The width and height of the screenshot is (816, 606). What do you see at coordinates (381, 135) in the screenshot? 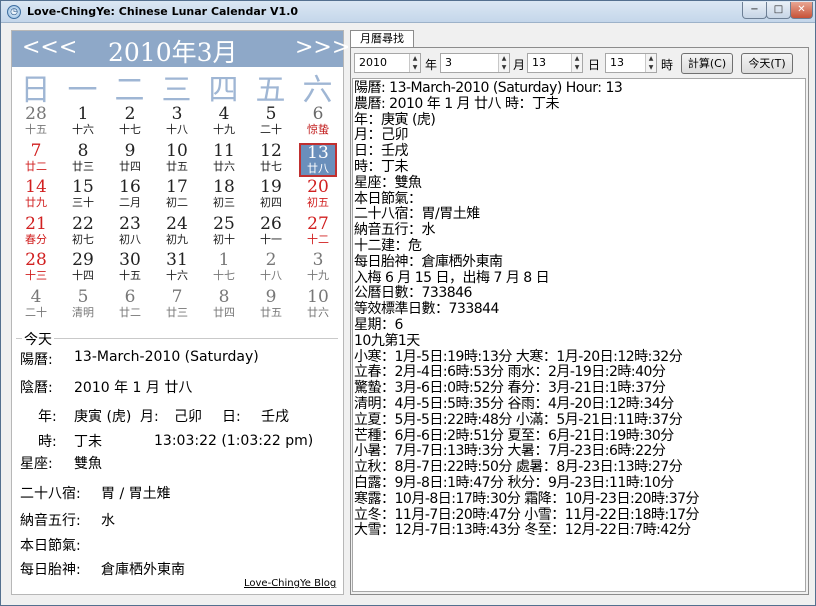
I see `result-line: 月：己卯` at bounding box center [381, 135].